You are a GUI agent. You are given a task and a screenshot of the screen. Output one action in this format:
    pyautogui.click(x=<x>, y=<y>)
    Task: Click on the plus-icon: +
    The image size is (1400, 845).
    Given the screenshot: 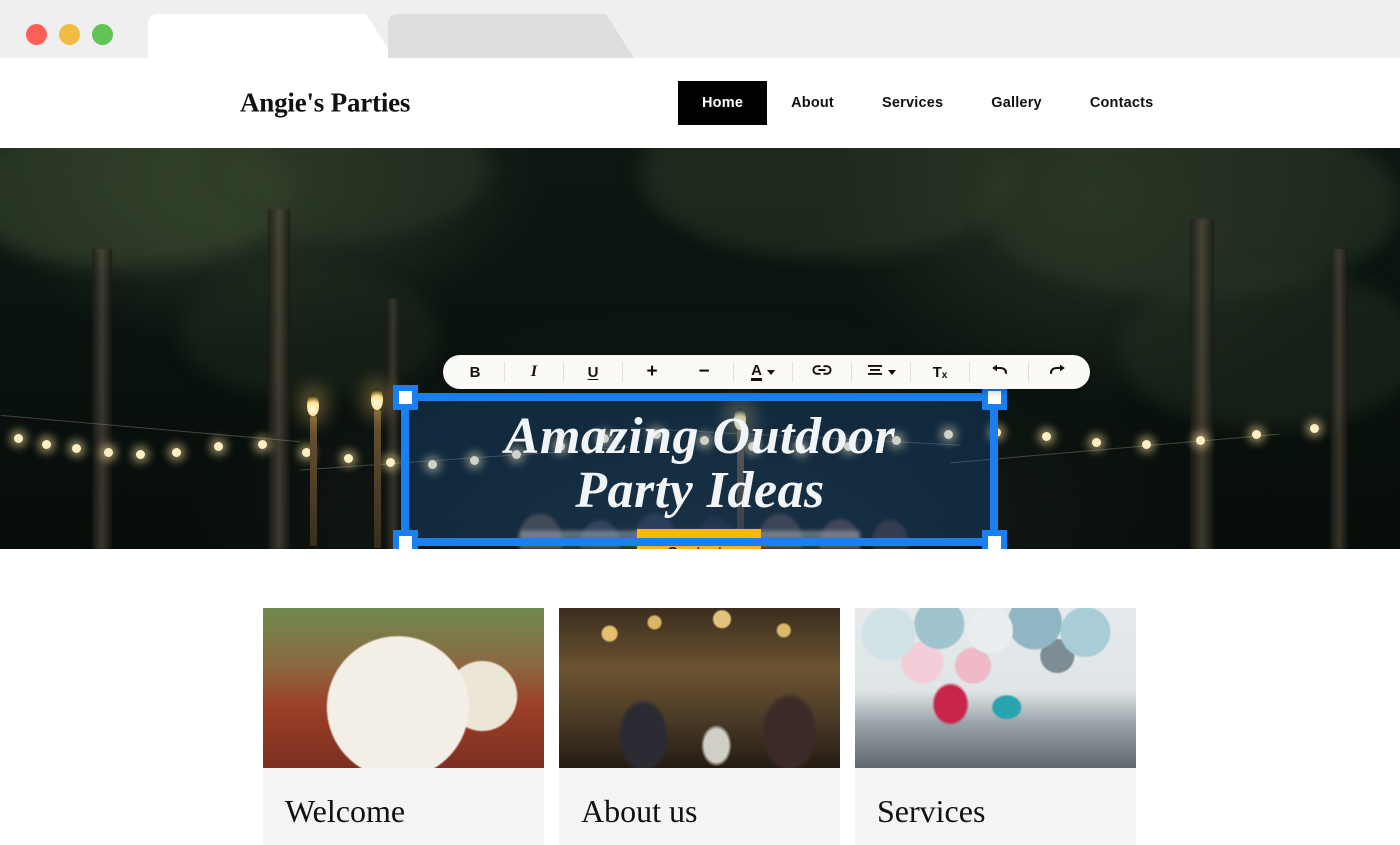 What is the action you would take?
    pyautogui.click(x=652, y=371)
    